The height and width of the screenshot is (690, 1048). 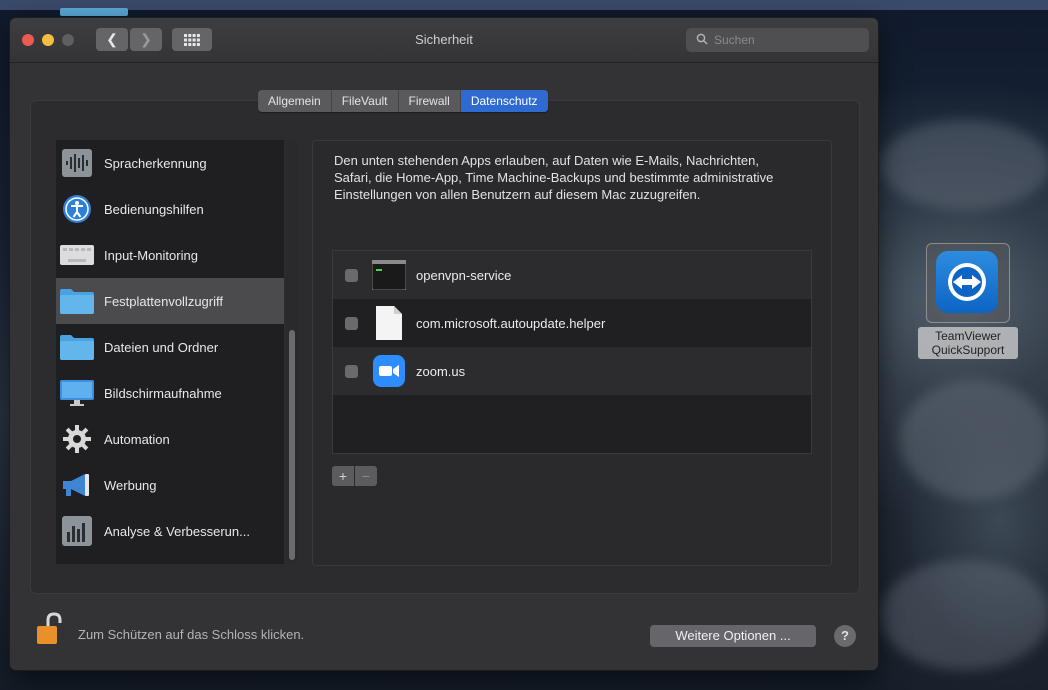 I want to click on category-label: Festplattenvollzugriff, so click(x=163, y=301).